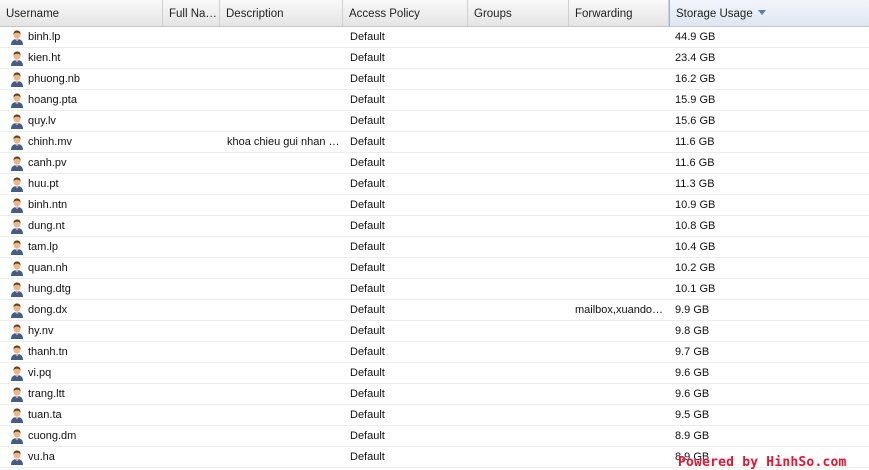 The width and height of the screenshot is (869, 470). What do you see at coordinates (695, 226) in the screenshot?
I see `cell-storage: 10.8 GB` at bounding box center [695, 226].